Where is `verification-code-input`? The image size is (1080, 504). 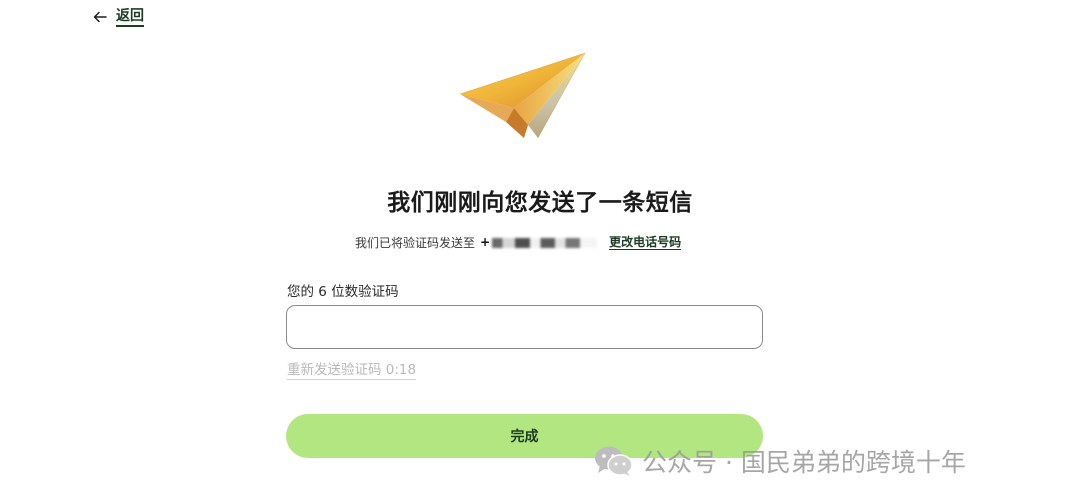 verification-code-input is located at coordinates (524, 327).